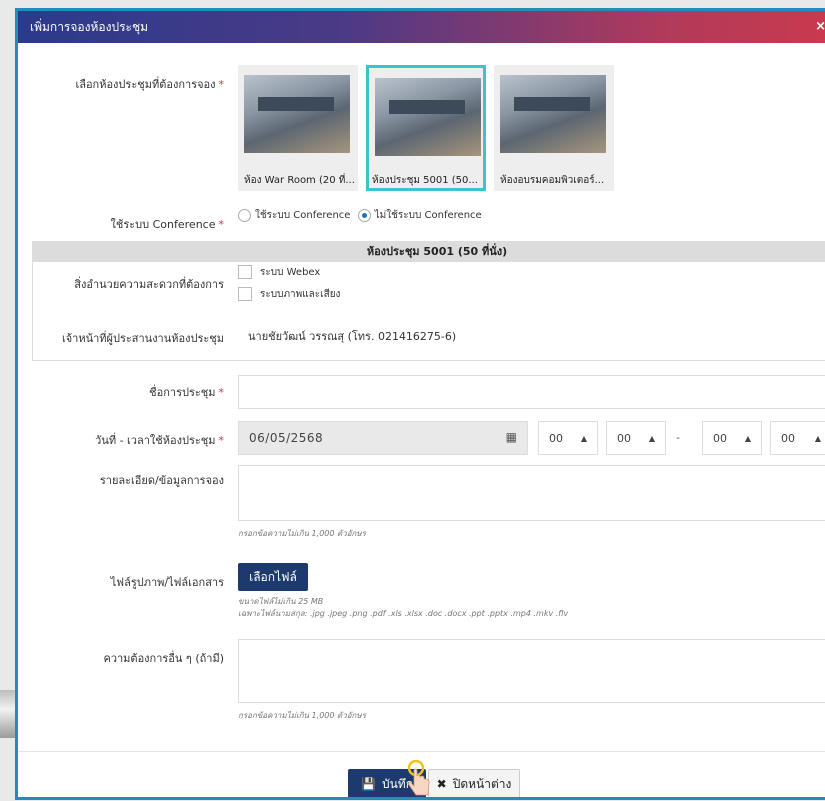  Describe the element at coordinates (421, 27) in the screenshot. I see `modal-header: เพิ่มการจองห้องประชุม ×` at that location.